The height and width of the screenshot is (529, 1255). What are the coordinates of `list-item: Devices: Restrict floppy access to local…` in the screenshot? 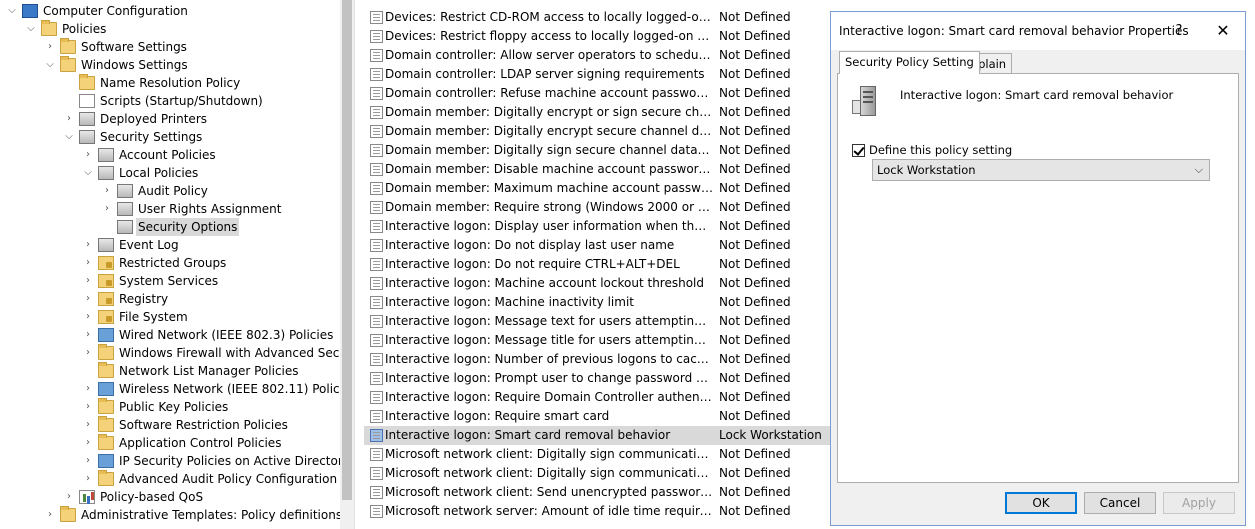 It's located at (597, 36).